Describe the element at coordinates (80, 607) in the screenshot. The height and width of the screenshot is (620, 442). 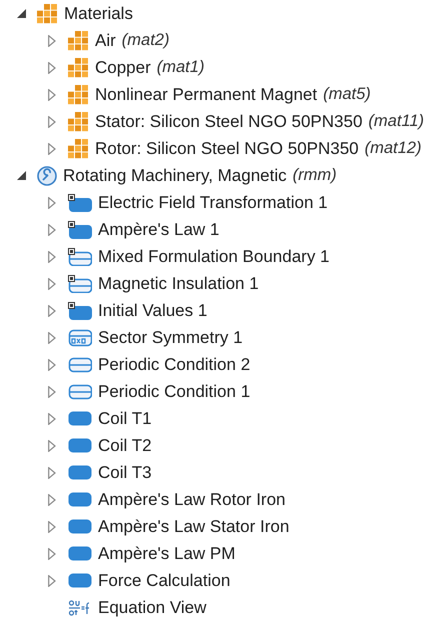
I see `equation-icon` at that location.